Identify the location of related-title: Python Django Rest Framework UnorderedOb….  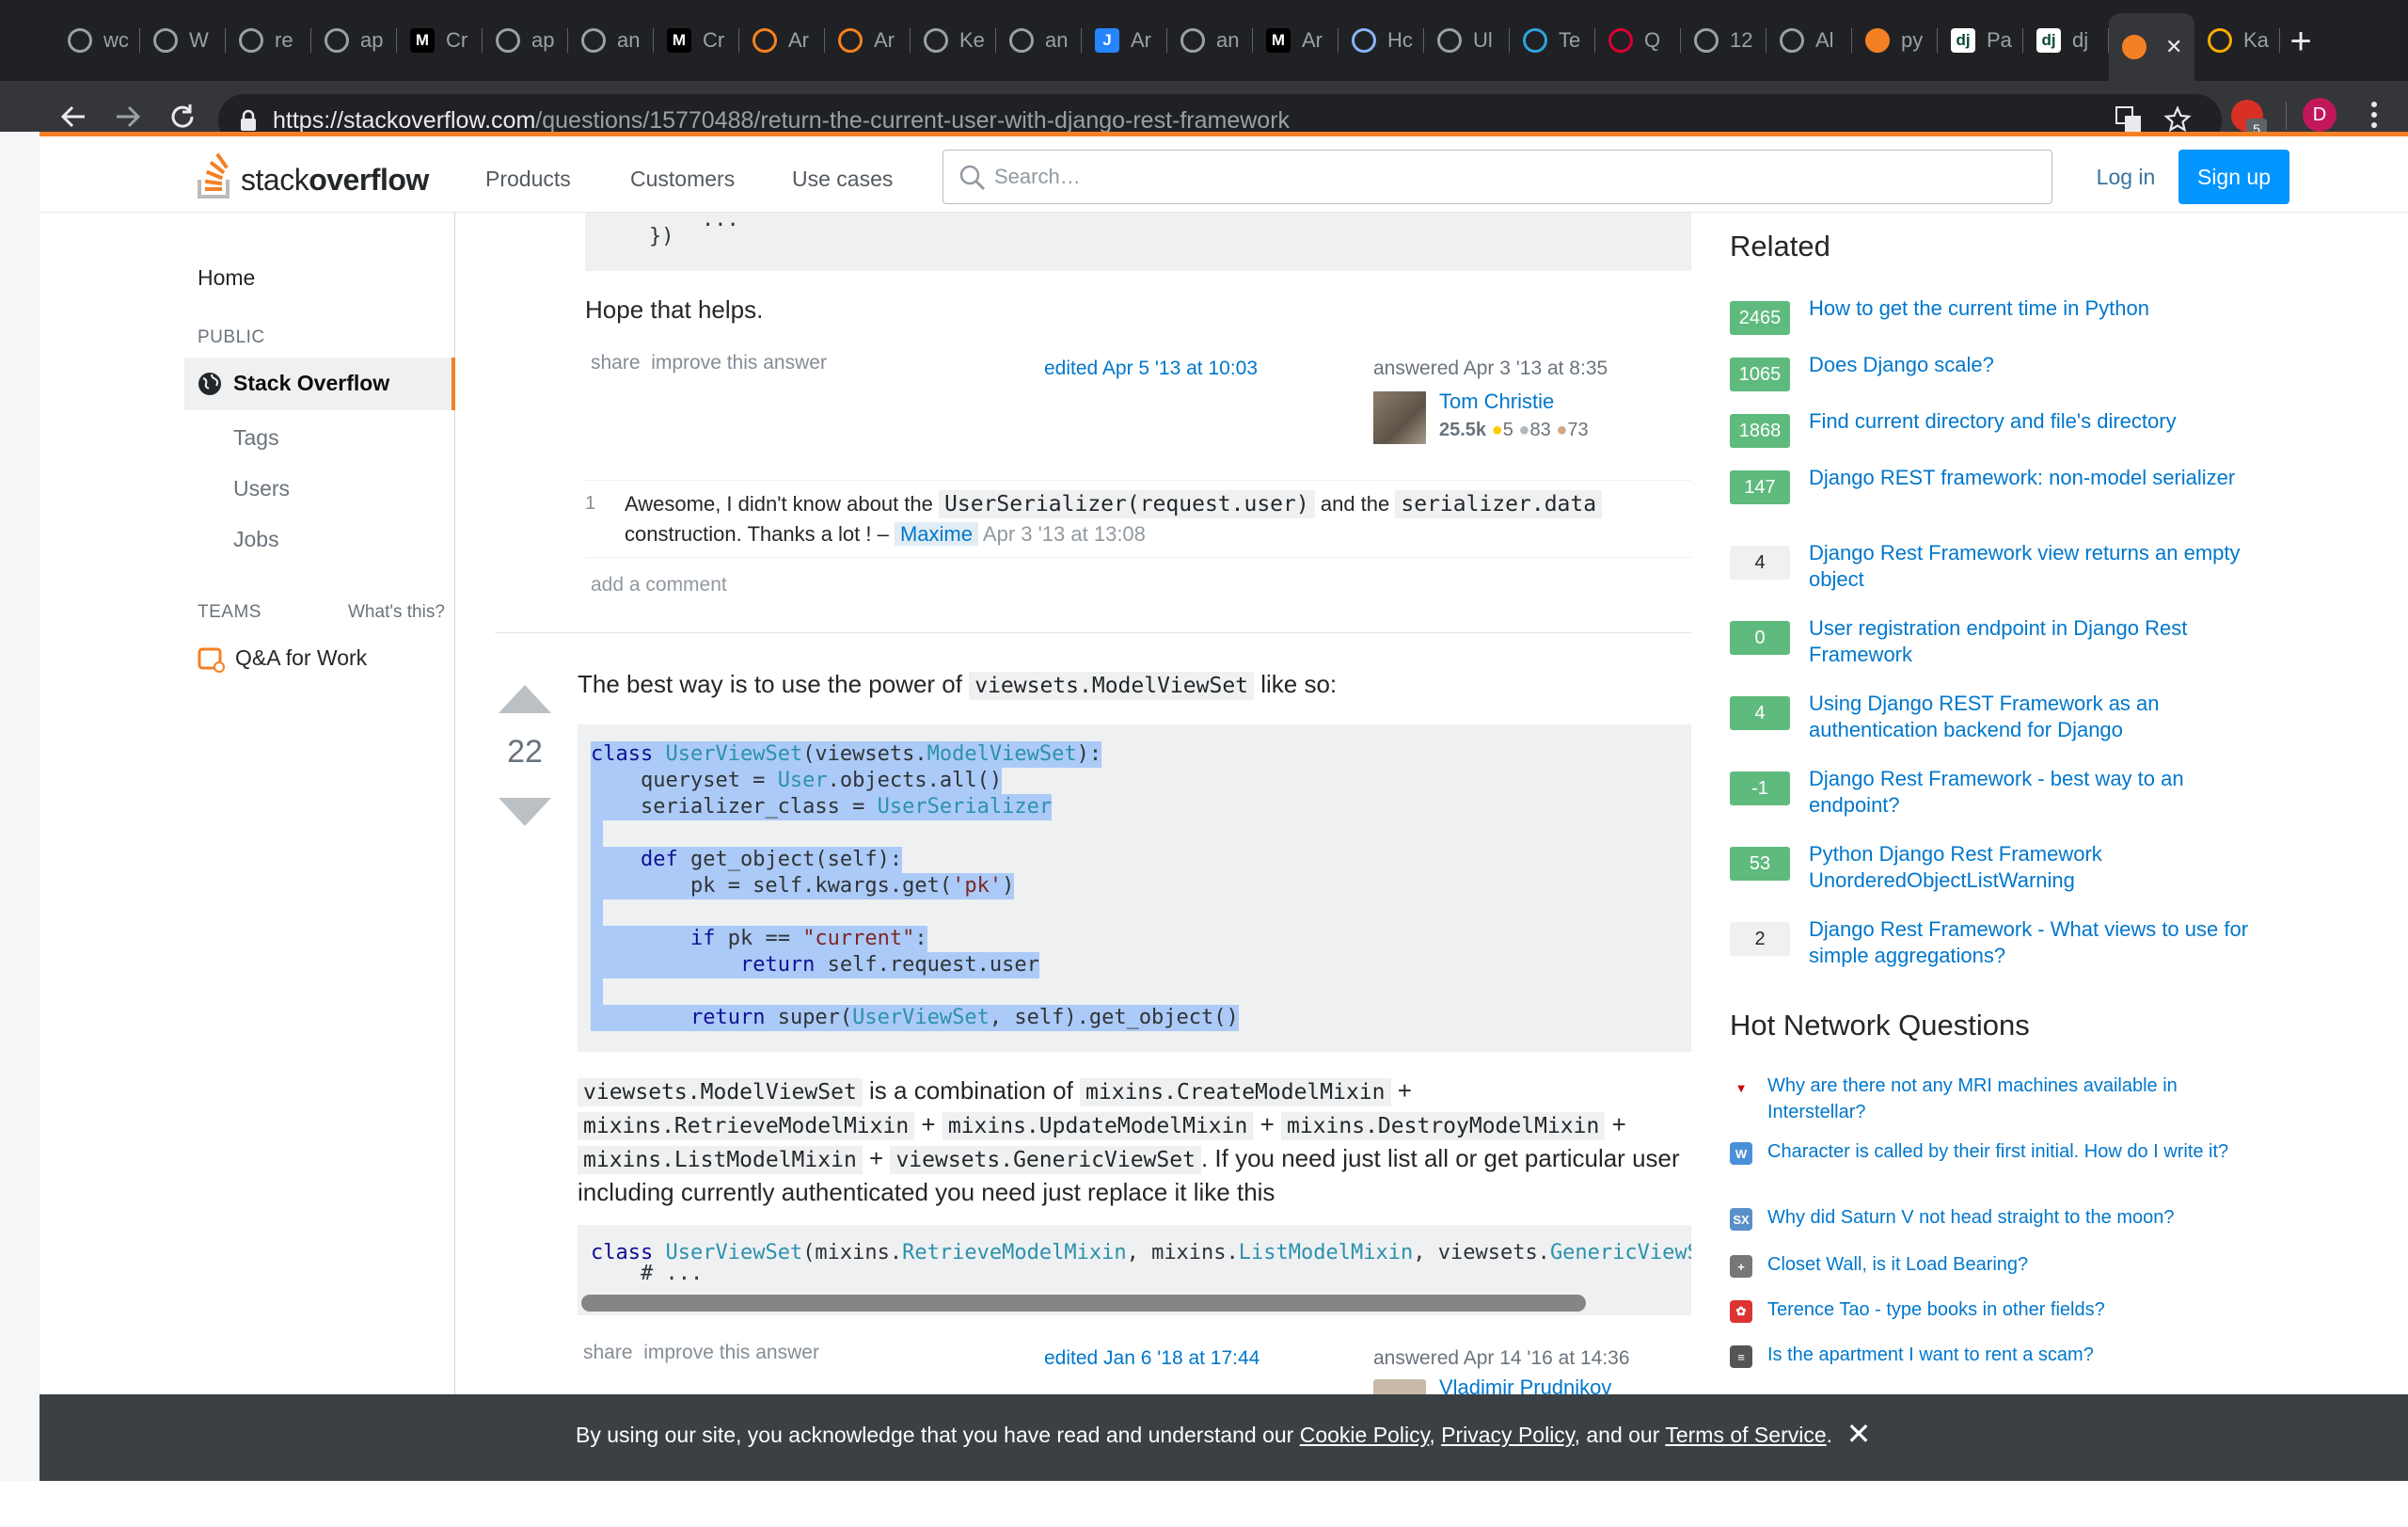
(2030, 867).